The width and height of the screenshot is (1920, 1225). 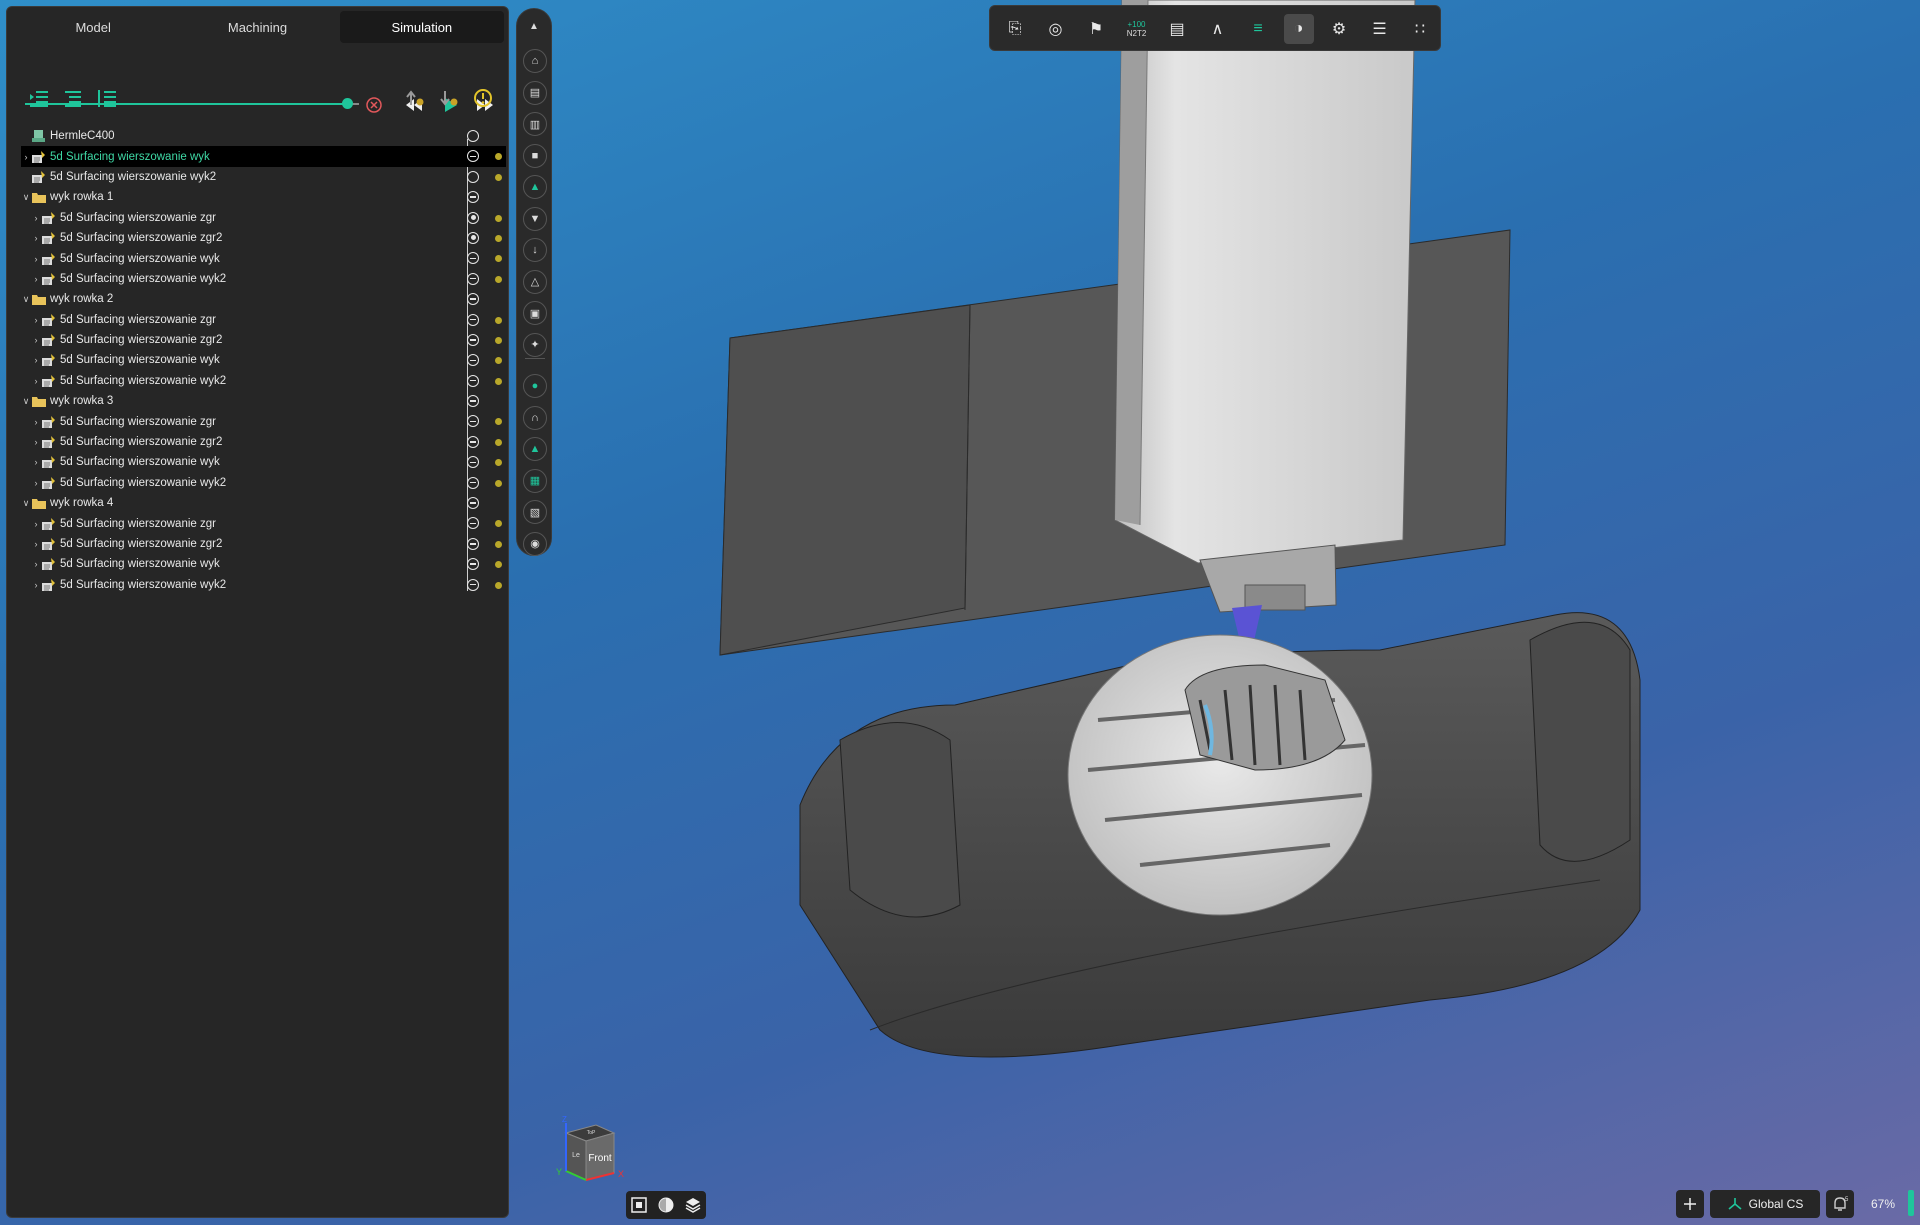 I want to click on projection-icon, so click(x=693, y=1205).